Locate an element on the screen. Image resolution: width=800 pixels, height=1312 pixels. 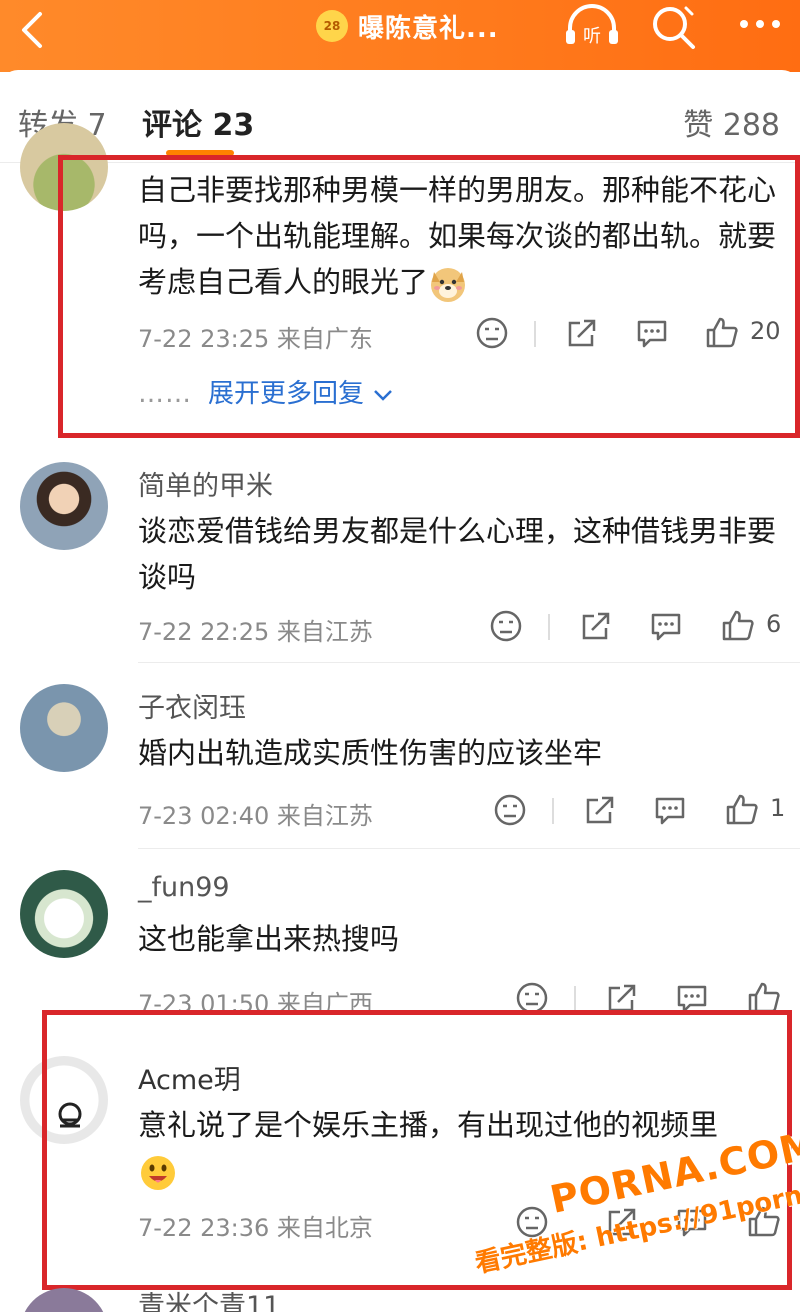
top-bar: 28 曝陈意礼... 听 is located at coordinates (400, 36).